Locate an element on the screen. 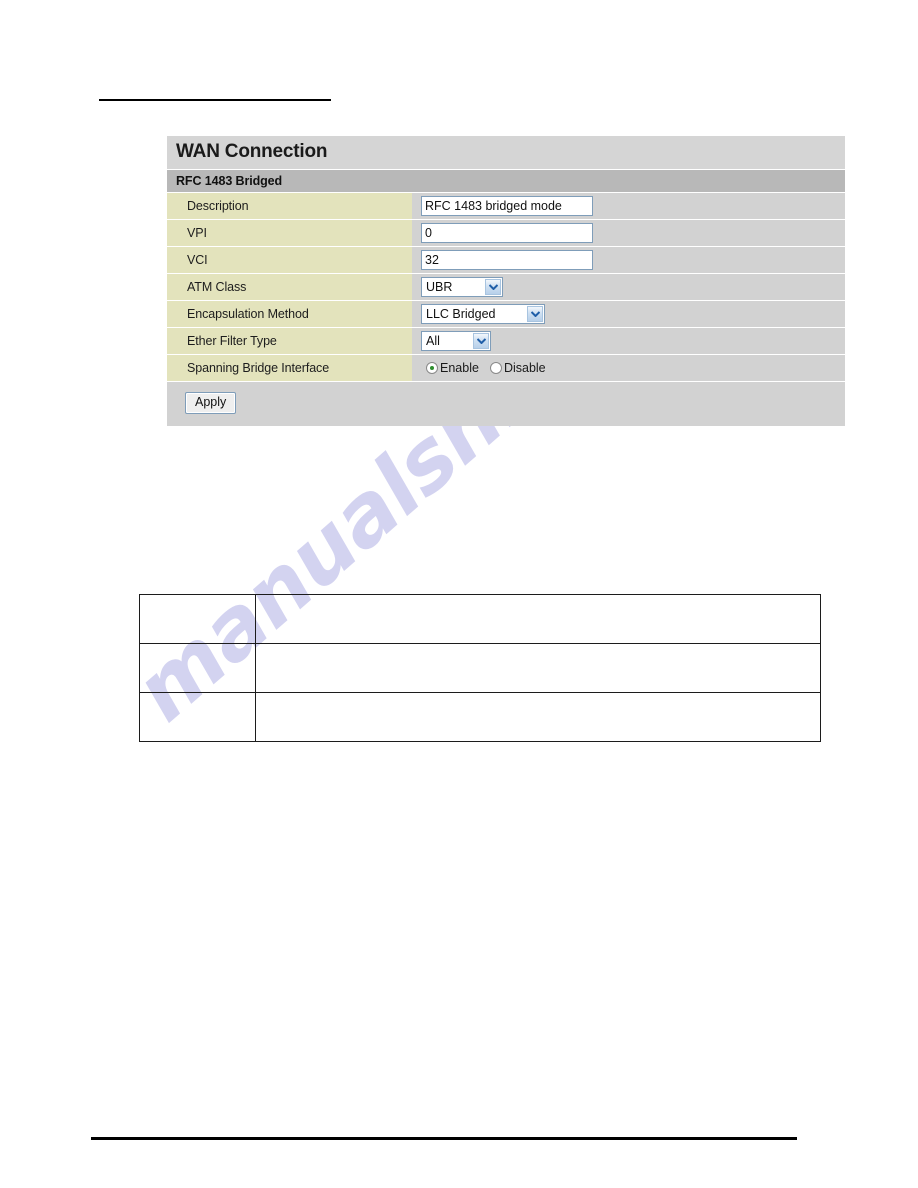 This screenshot has height=1188, width=918. form-row-vpi: VPI is located at coordinates (506, 232).